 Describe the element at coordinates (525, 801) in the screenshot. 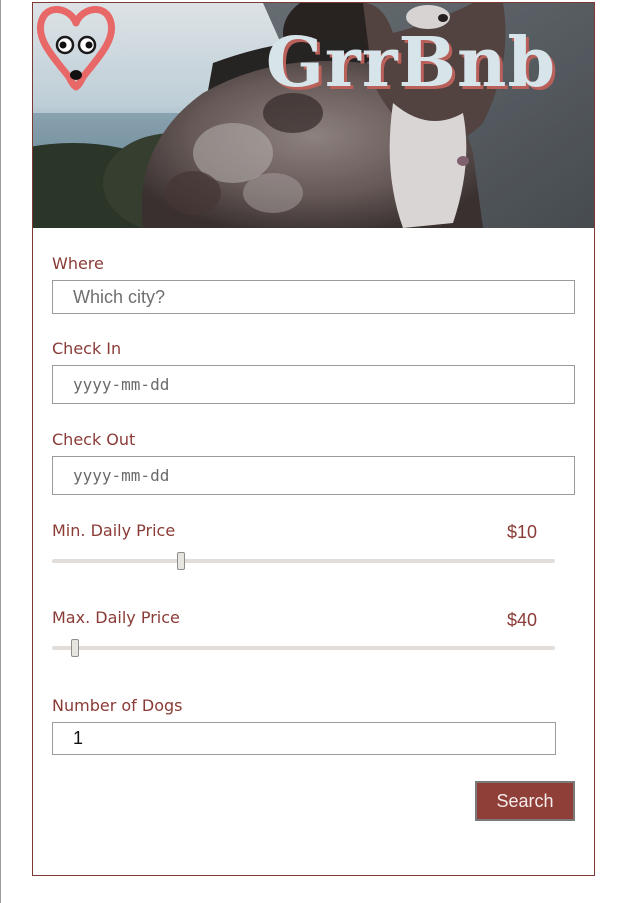

I see `search-button: Search` at that location.